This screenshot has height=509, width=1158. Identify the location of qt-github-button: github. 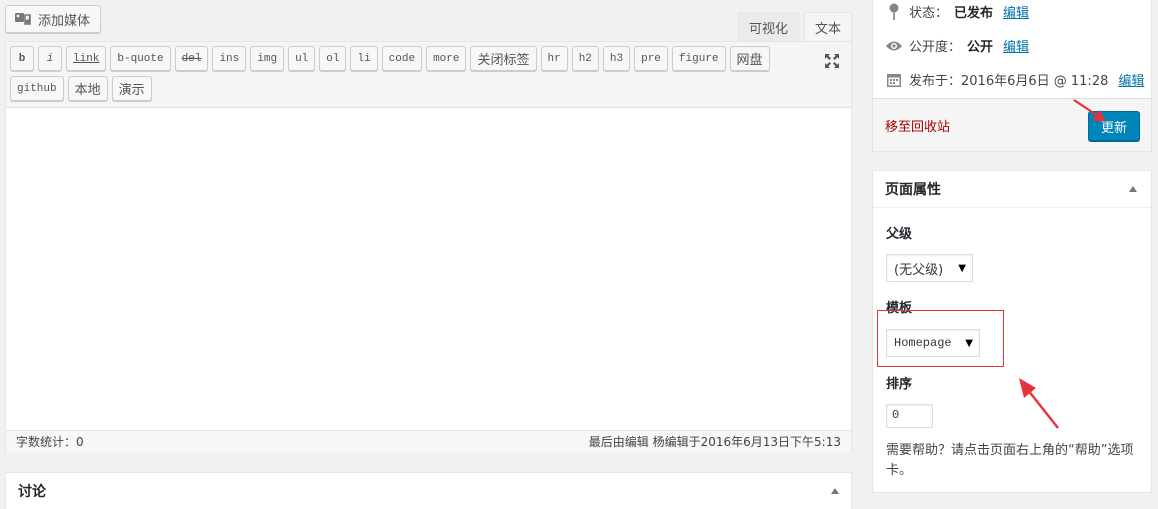
(37, 88).